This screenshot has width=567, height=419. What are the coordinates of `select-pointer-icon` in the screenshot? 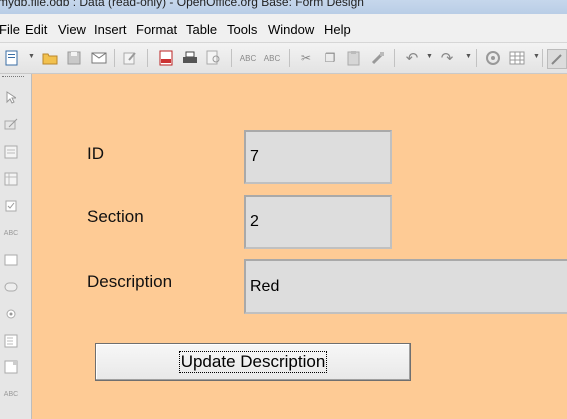 It's located at (11, 97).